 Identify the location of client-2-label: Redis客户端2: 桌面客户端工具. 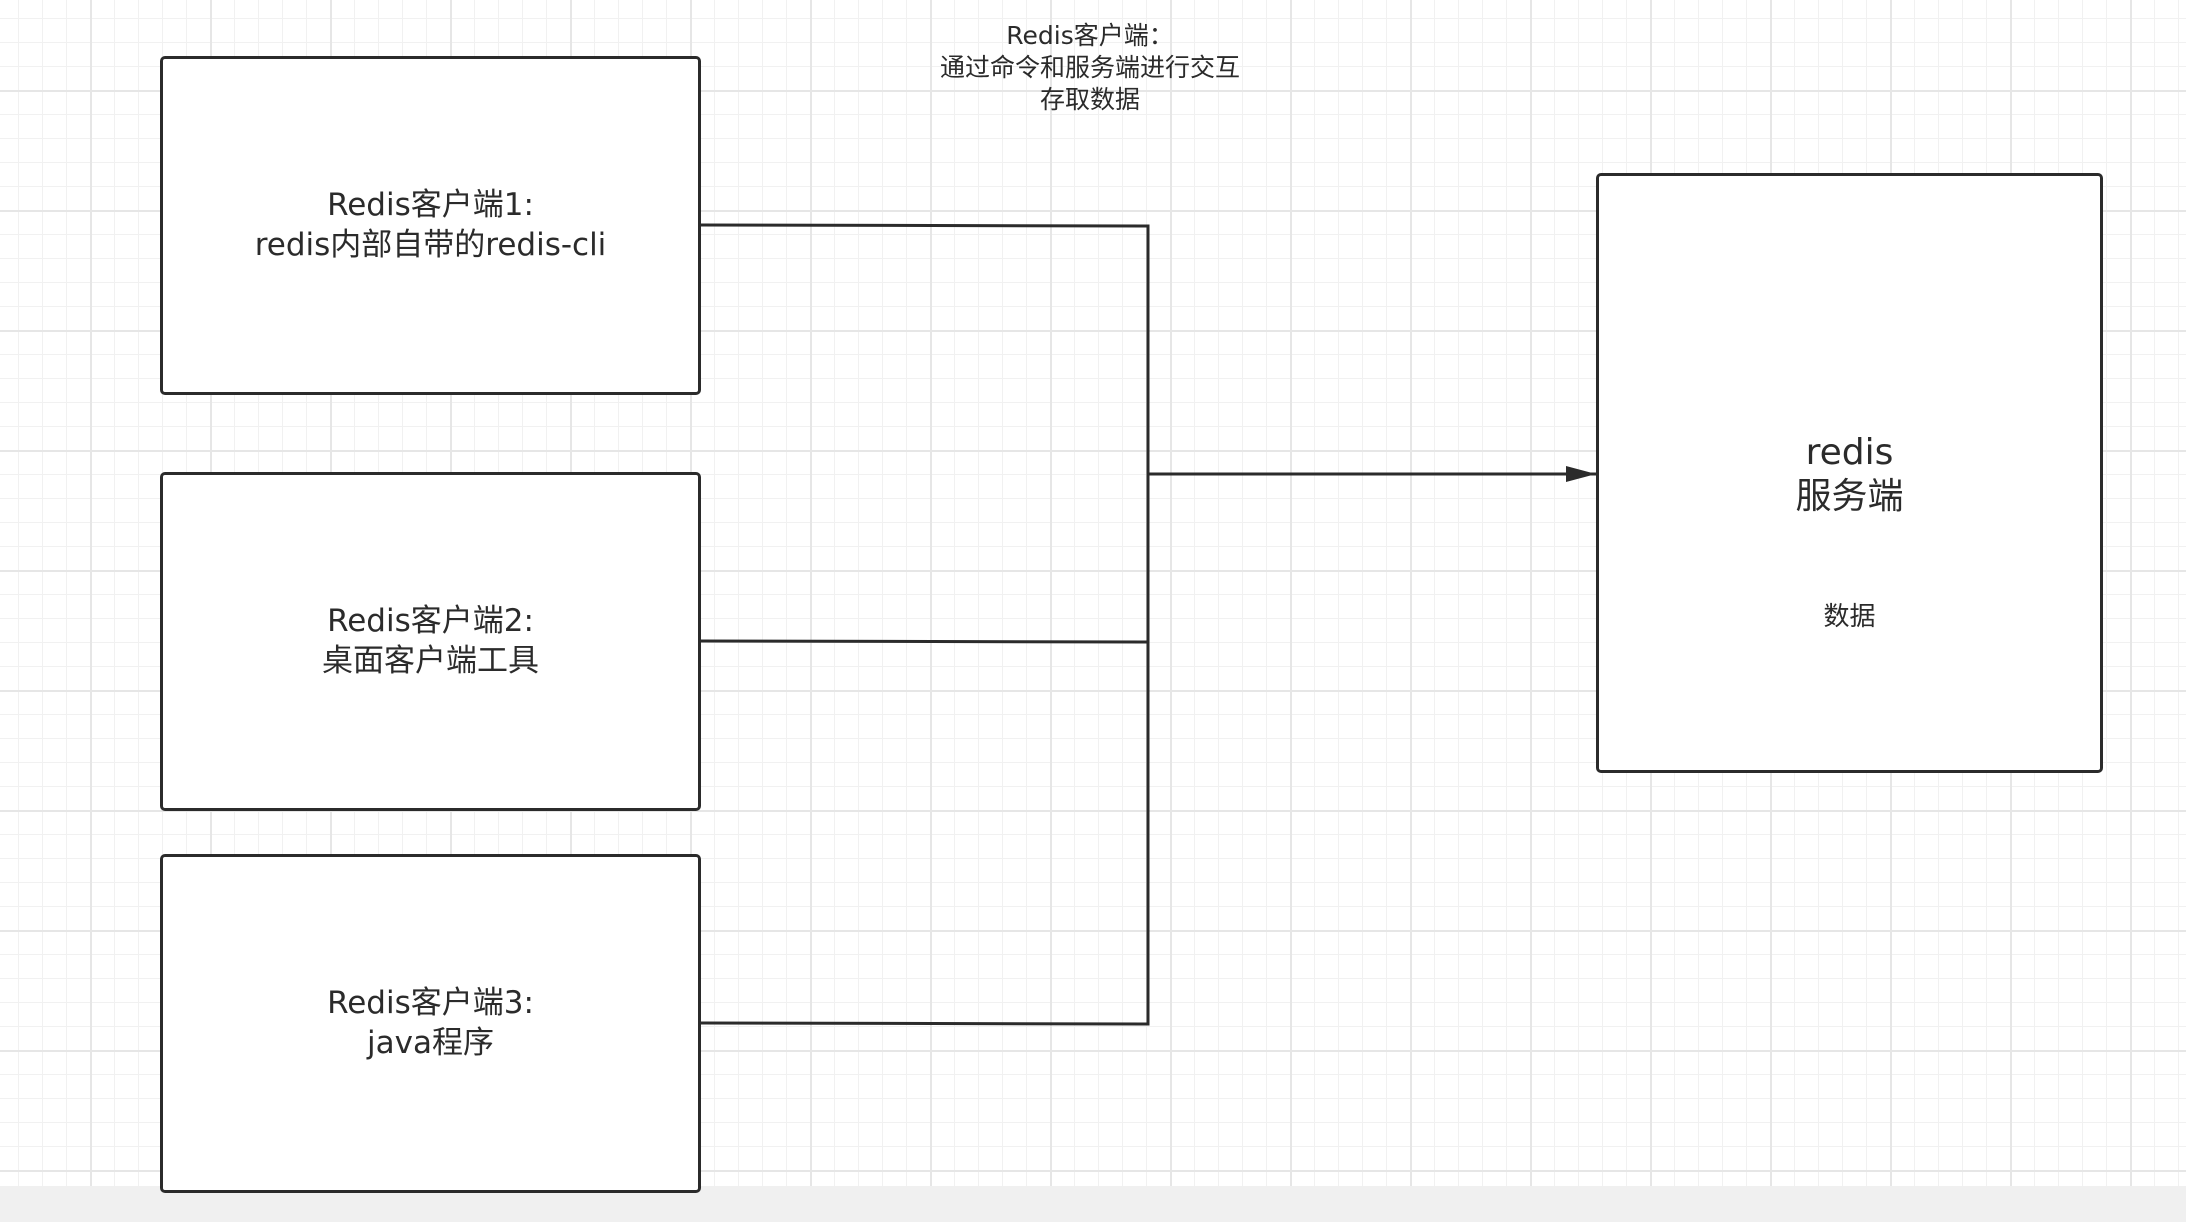
(430, 641).